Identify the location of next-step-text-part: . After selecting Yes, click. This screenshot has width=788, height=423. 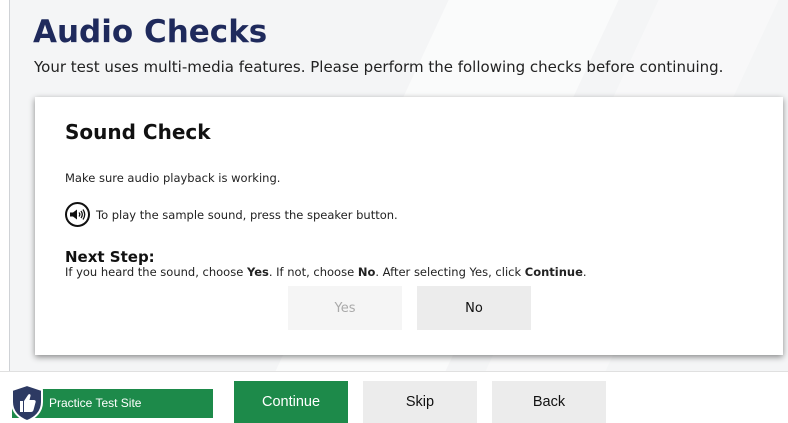
(450, 272).